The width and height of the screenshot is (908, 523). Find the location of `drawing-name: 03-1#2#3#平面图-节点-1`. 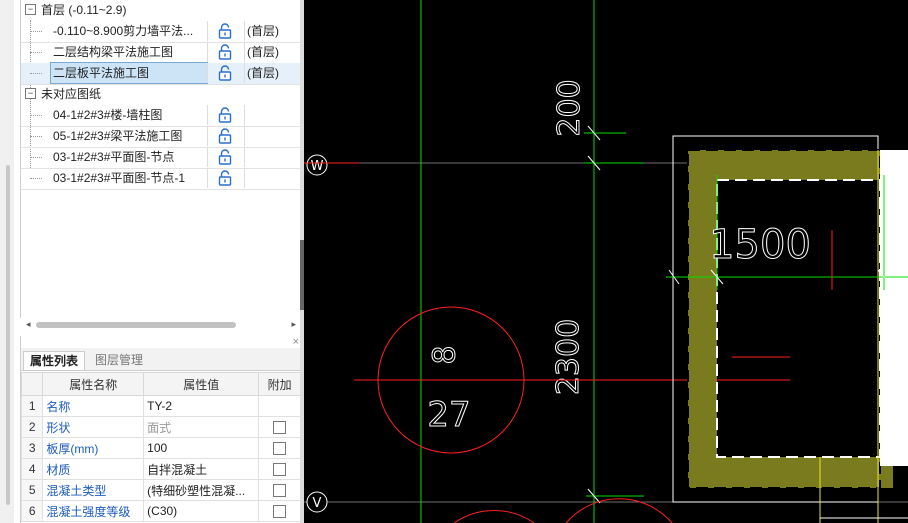

drawing-name: 03-1#2#3#平面图-节点-1 is located at coordinates (119, 178).